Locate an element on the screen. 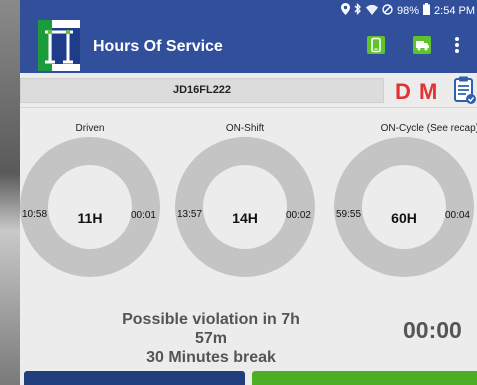 This screenshot has height=385, width=477. phone-device-icon is located at coordinates (376, 45).